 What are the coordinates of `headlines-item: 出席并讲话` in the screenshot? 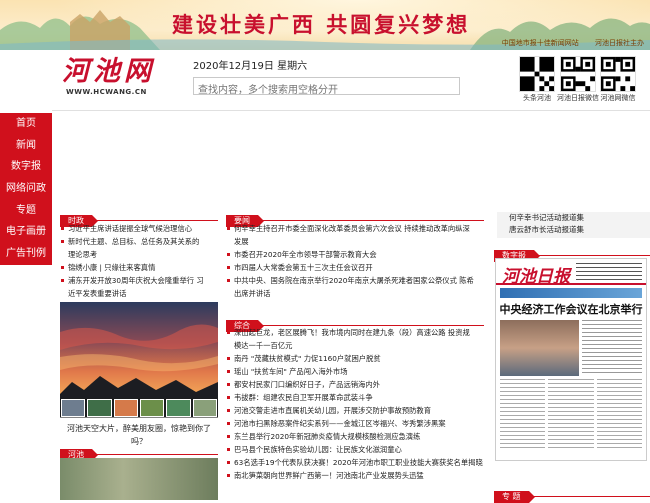 It's located at (357, 293).